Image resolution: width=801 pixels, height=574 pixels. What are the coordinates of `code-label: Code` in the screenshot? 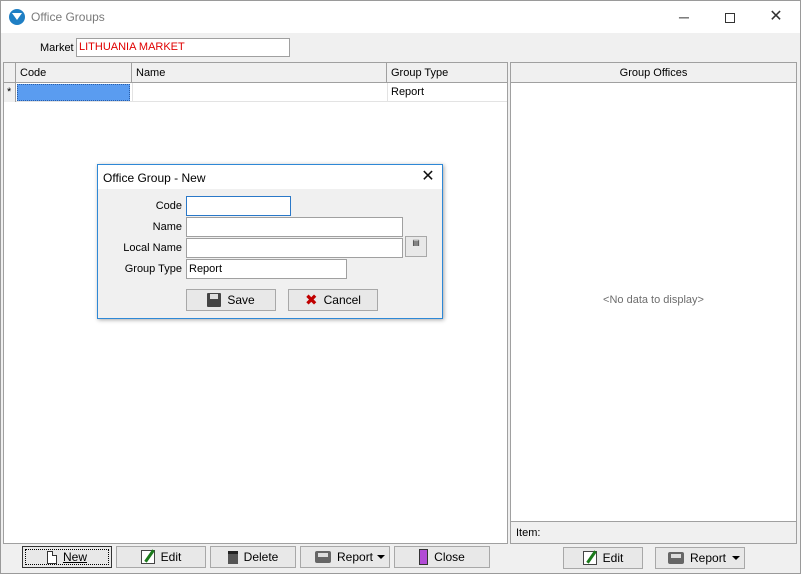 It's located at (168, 206).